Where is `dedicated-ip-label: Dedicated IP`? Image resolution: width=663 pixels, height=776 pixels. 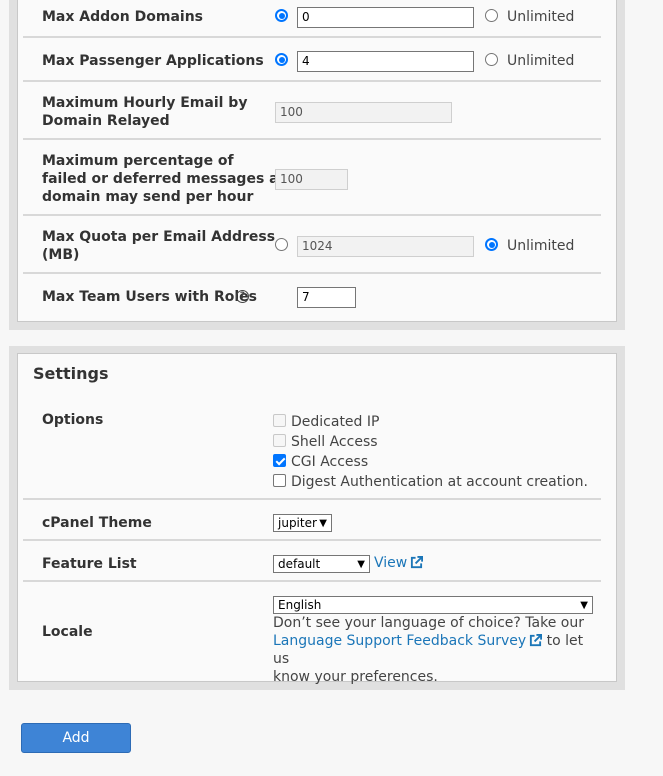
dedicated-ip-label: Dedicated IP is located at coordinates (335, 422).